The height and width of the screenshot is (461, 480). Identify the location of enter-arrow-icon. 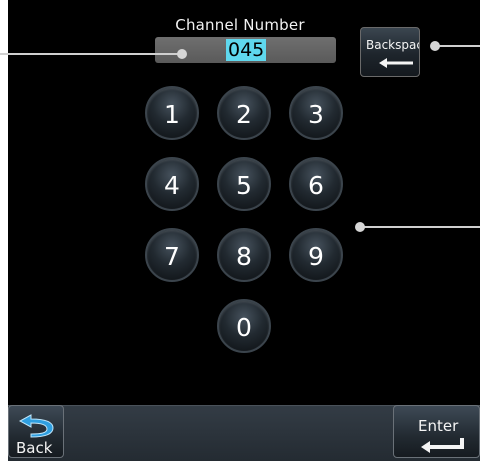
(442, 445).